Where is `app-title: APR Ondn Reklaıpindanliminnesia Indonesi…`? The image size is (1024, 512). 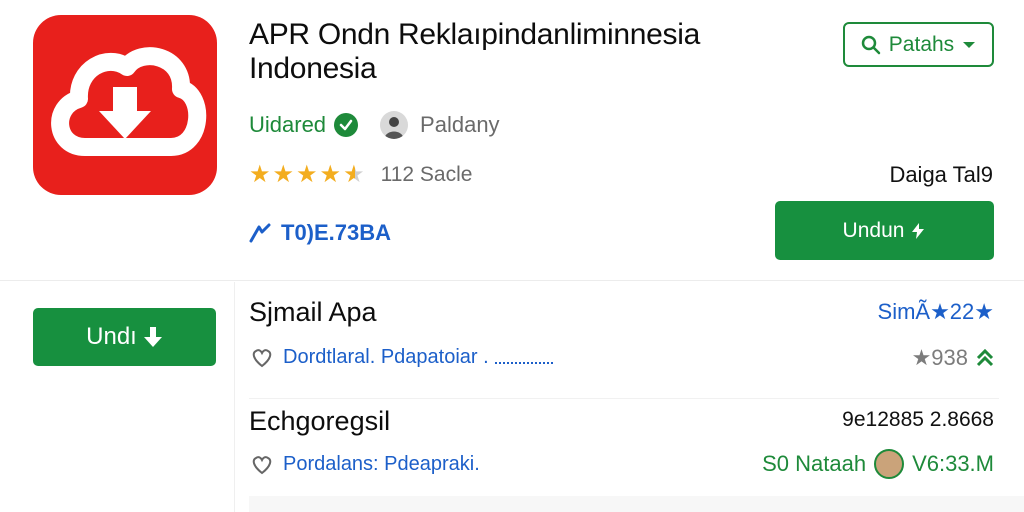 app-title: APR Ondn Reklaıpindanliminnesia Indonesi… is located at coordinates (474, 51).